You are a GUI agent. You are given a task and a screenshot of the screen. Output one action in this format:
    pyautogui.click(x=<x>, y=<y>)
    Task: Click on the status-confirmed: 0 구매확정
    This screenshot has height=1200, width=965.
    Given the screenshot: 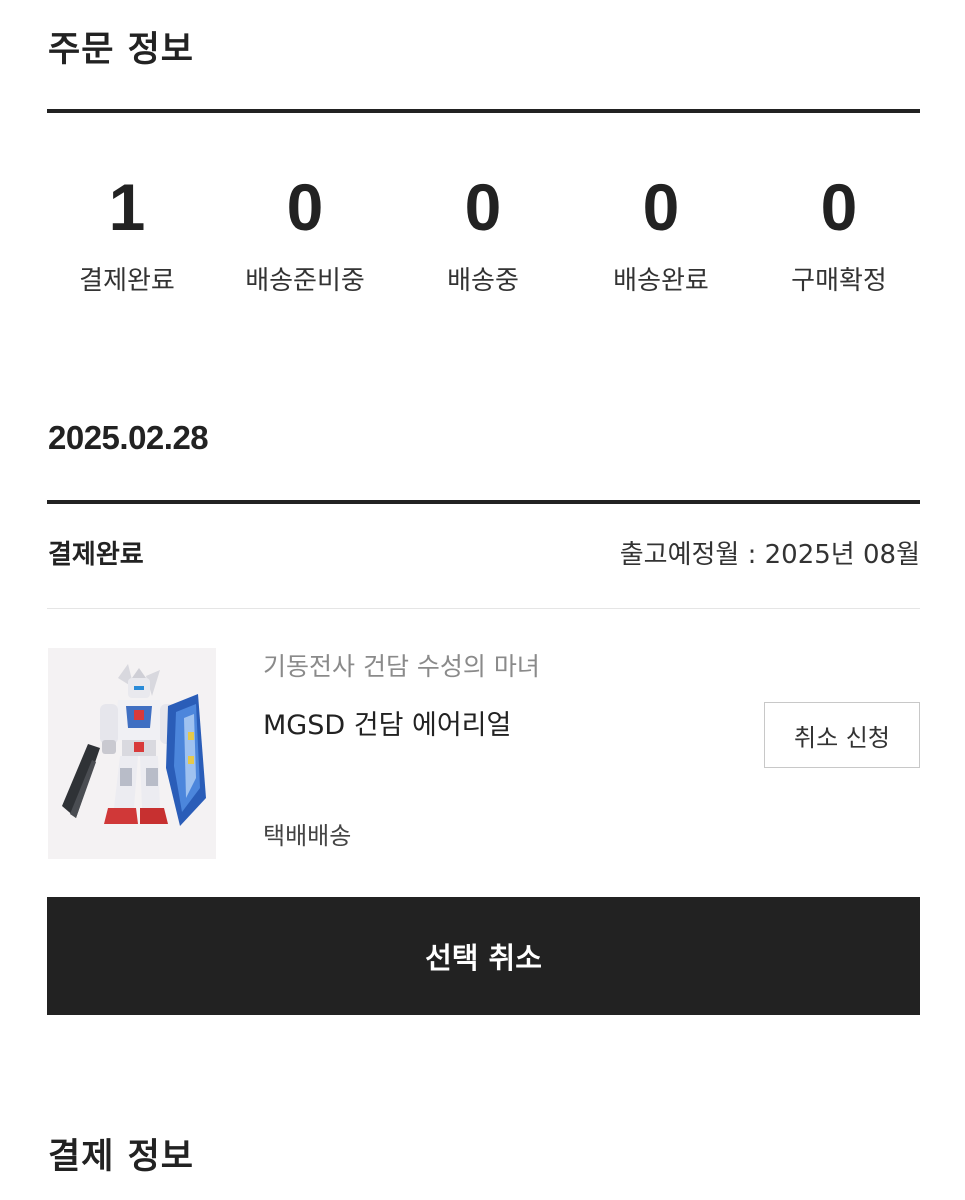 What is the action you would take?
    pyautogui.click(x=839, y=233)
    